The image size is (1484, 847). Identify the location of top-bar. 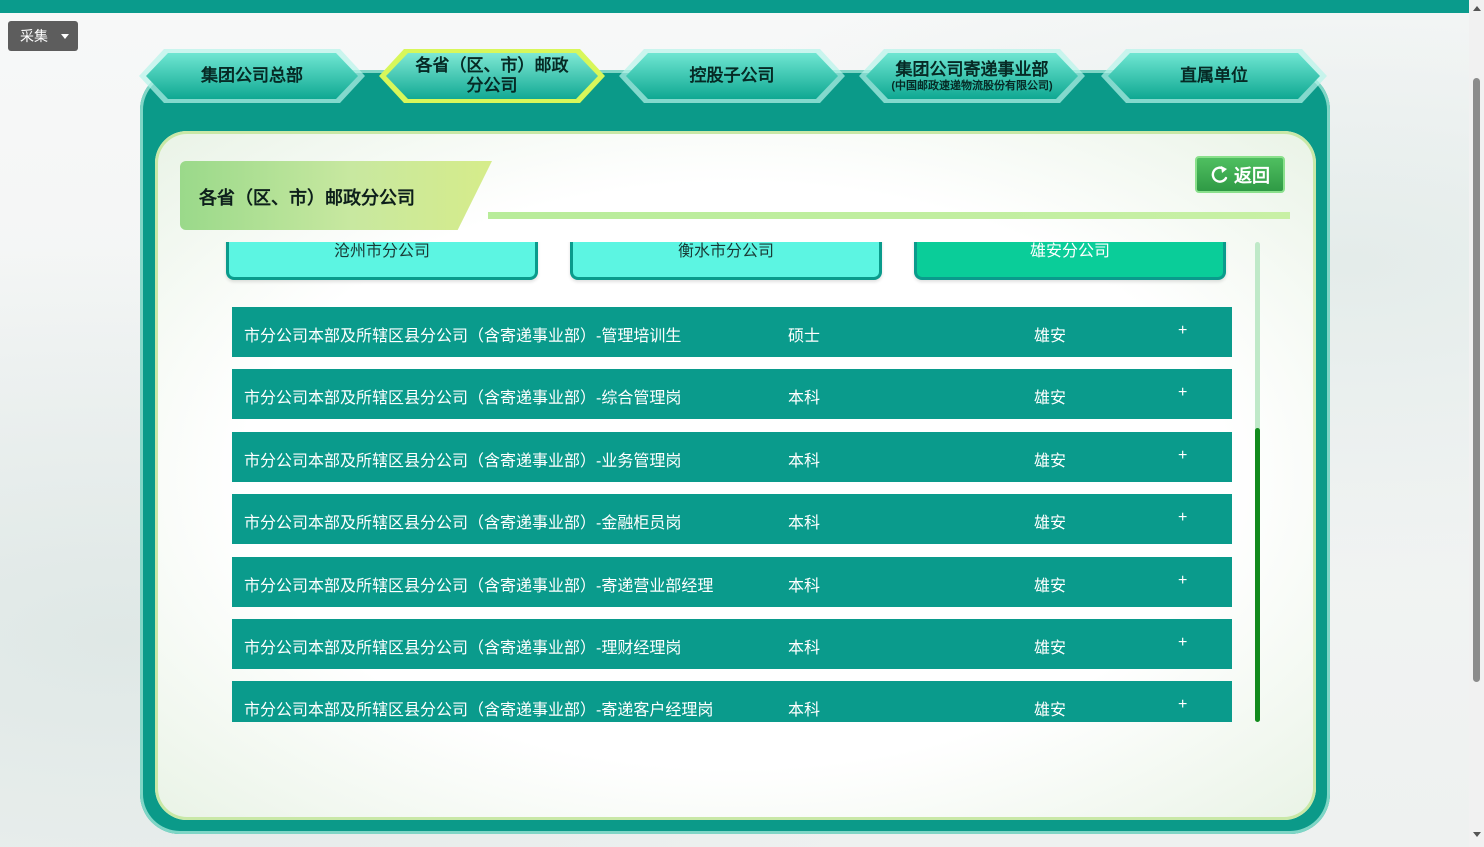
(734, 6).